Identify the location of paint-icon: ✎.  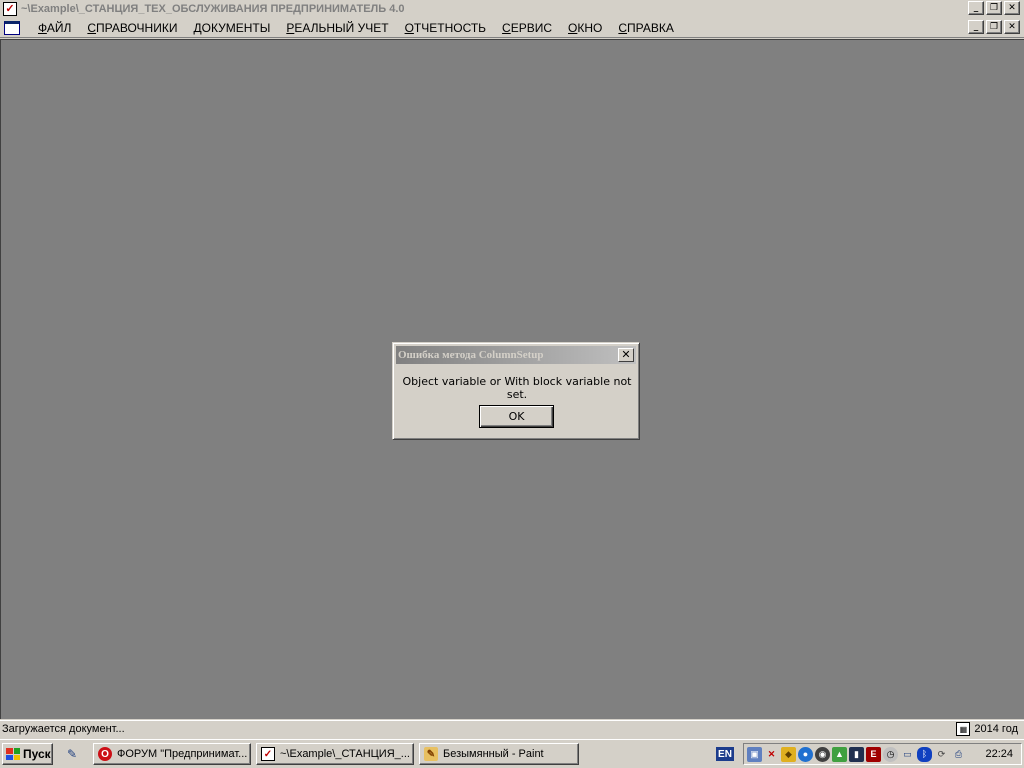
(431, 754).